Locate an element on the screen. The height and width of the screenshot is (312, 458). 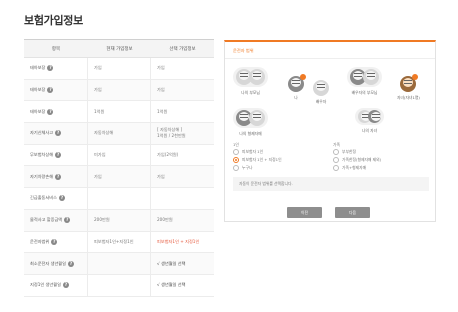
row-label-cell: 지정1인 생년월일? is located at coordinates (56, 285).